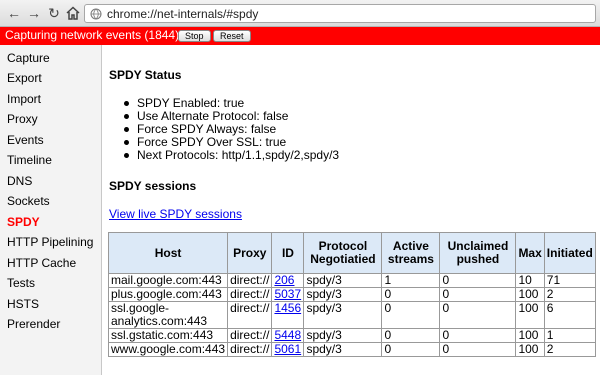 Image resolution: width=600 pixels, height=375 pixels. I want to click on sidebar-item-timeline: Timeline, so click(29, 160).